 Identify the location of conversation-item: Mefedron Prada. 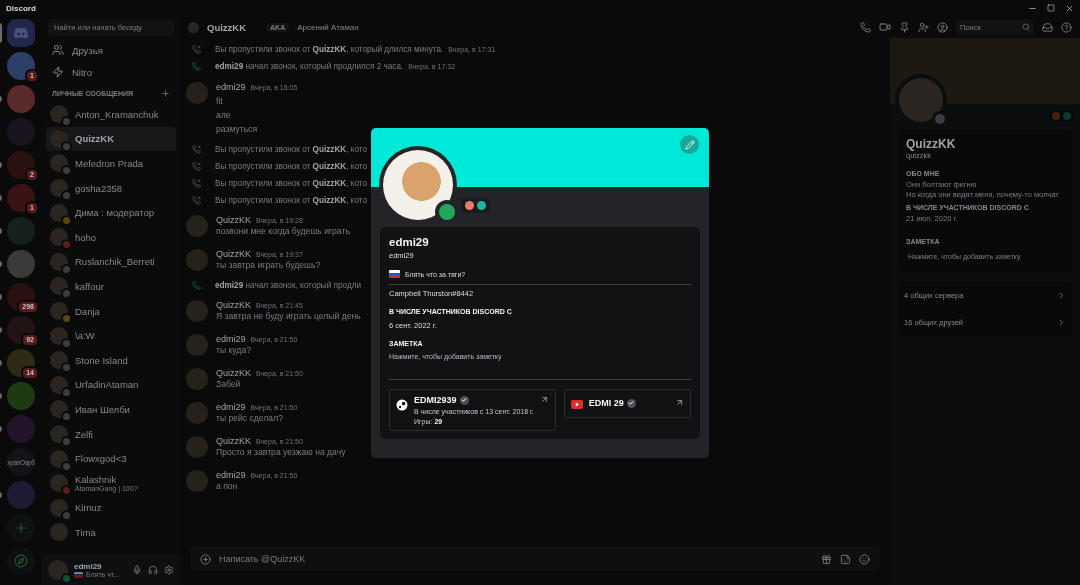
(111, 163).